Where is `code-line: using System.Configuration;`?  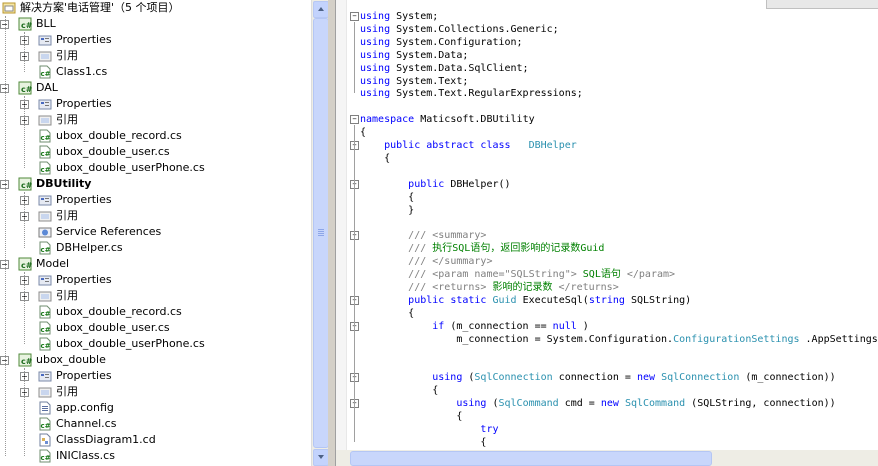
code-line: using System.Configuration; is located at coordinates (441, 42).